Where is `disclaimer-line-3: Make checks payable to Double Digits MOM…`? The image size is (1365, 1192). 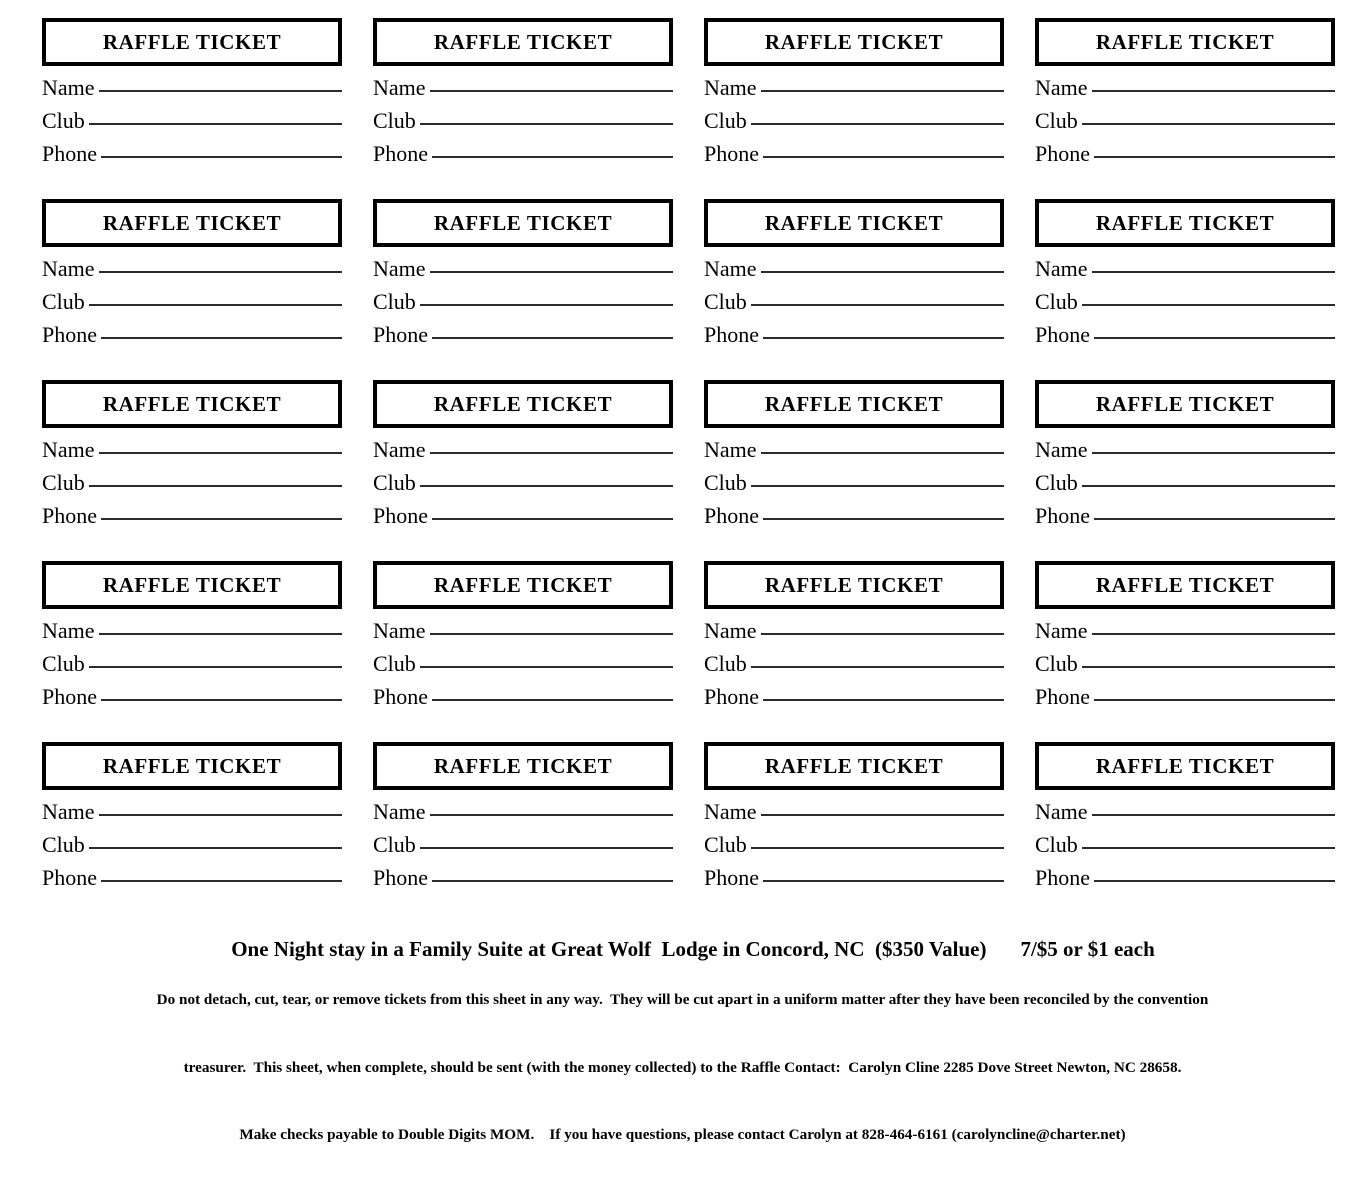 disclaimer-line-3: Make checks payable to Double Digits MOM… is located at coordinates (682, 1134).